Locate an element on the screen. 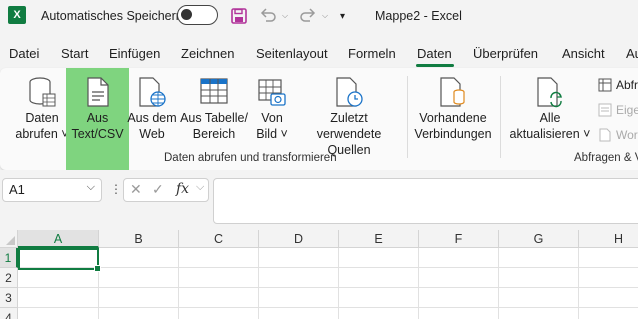  cell-h4 is located at coordinates (608, 313).